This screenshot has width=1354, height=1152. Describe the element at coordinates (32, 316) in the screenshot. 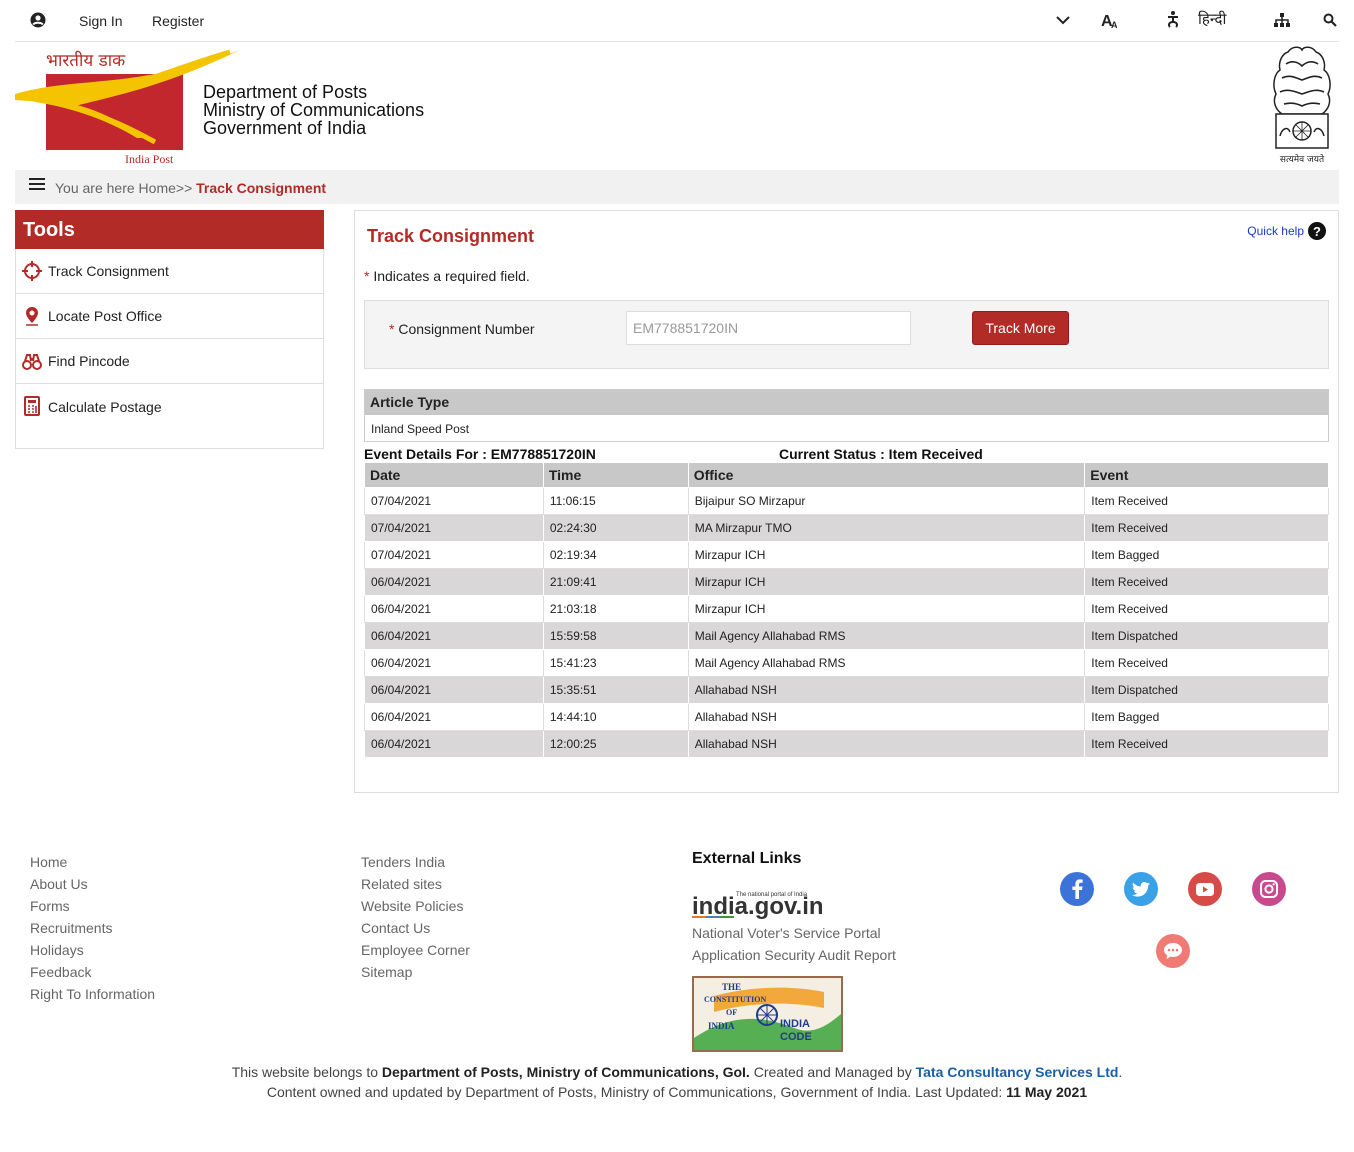

I see `map-pin-icon` at that location.